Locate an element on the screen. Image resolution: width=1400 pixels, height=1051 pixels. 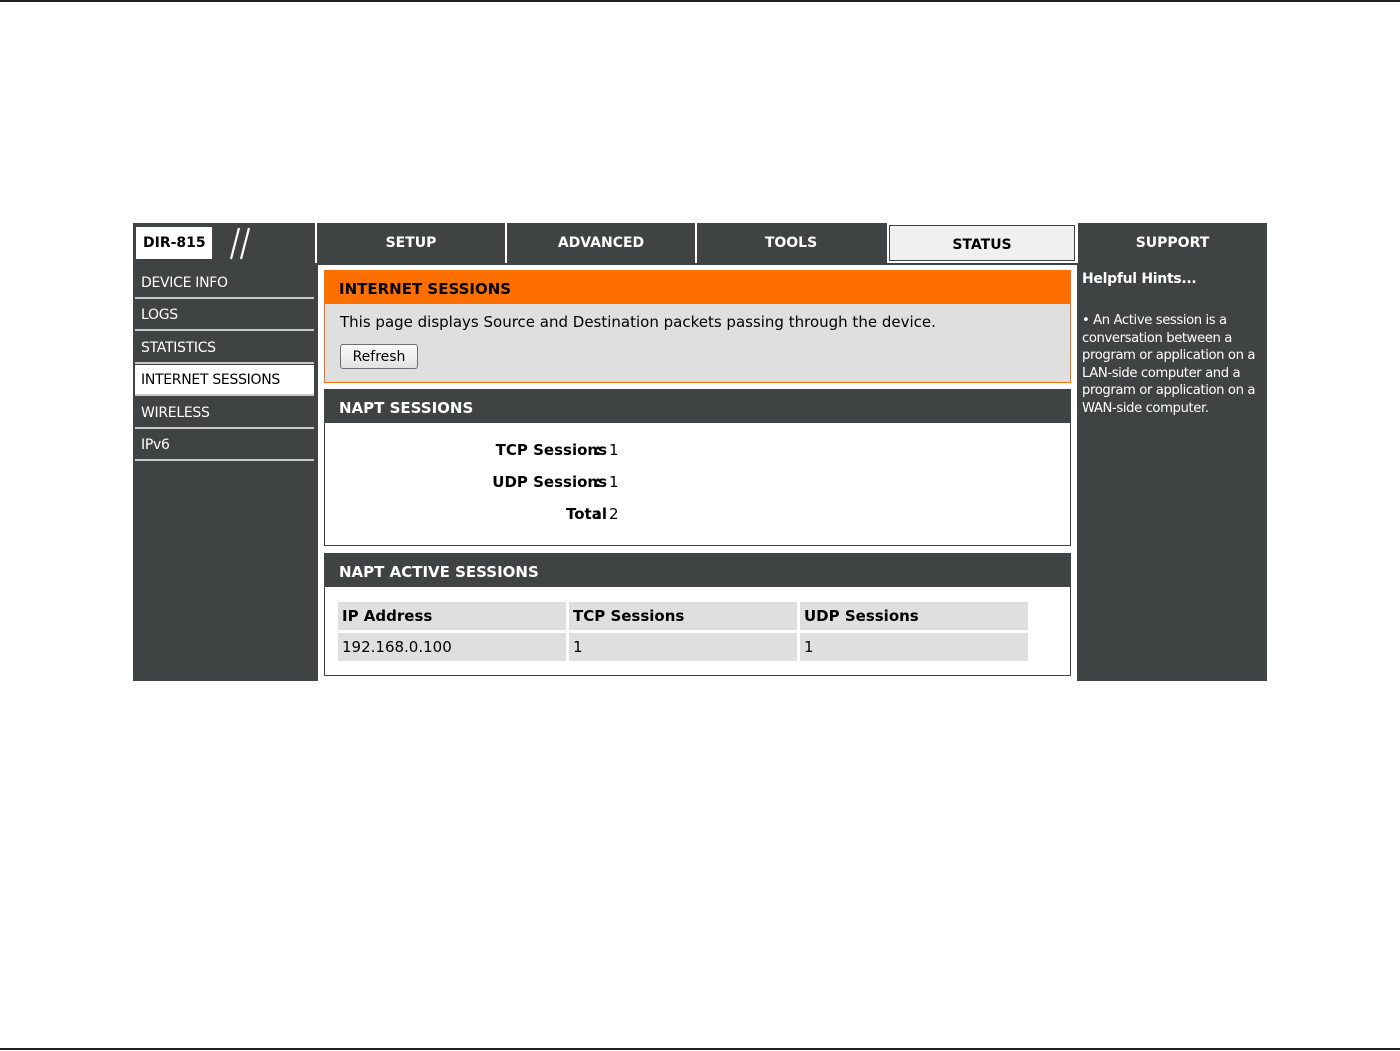
table-header-row: IP Address TCP Sessions UDP Sessions is located at coordinates (683, 616).